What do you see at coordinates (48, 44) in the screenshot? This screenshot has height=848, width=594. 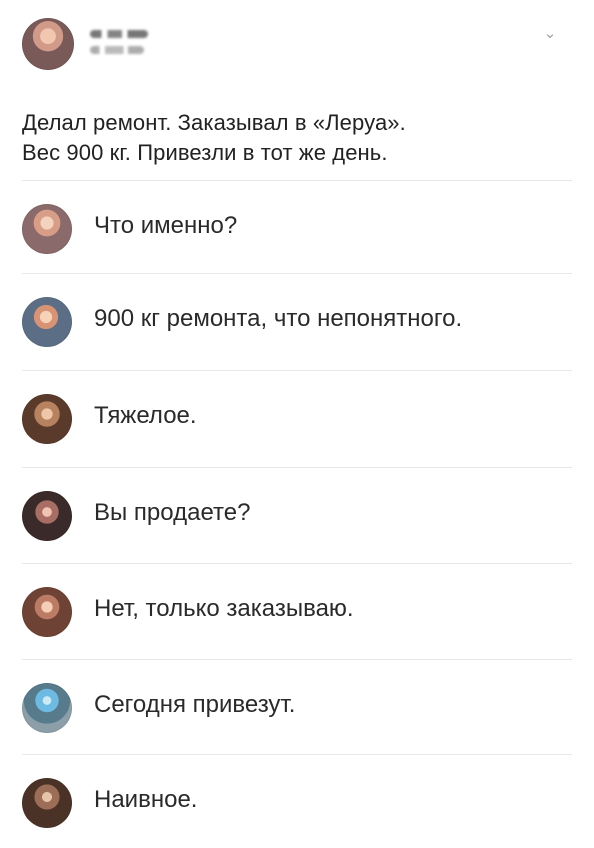 I see `author-avatar` at bounding box center [48, 44].